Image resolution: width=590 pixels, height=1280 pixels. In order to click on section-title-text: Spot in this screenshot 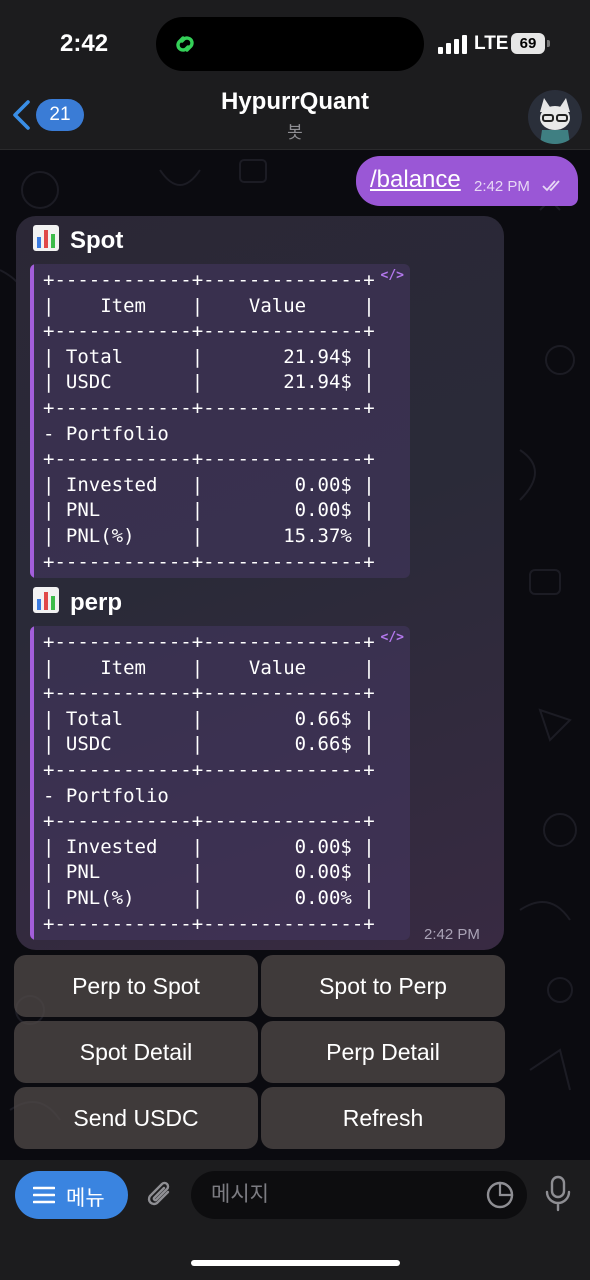, I will do `click(97, 240)`.